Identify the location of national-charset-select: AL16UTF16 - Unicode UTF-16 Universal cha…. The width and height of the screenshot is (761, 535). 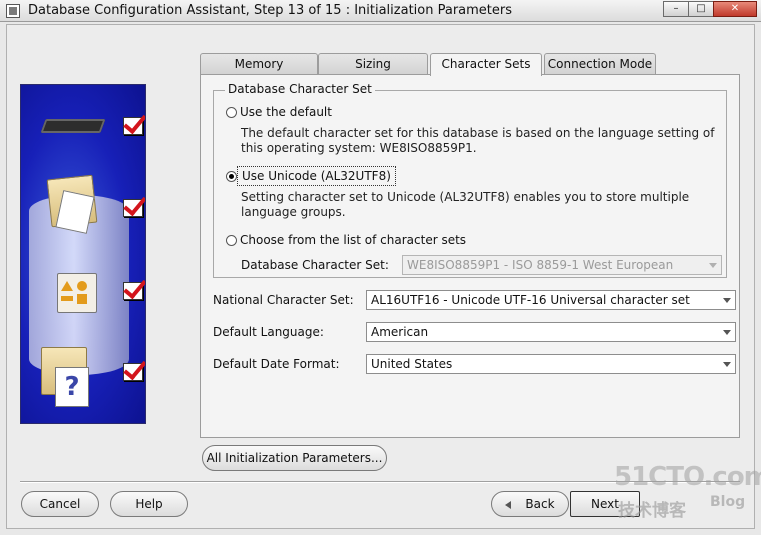
(551, 300).